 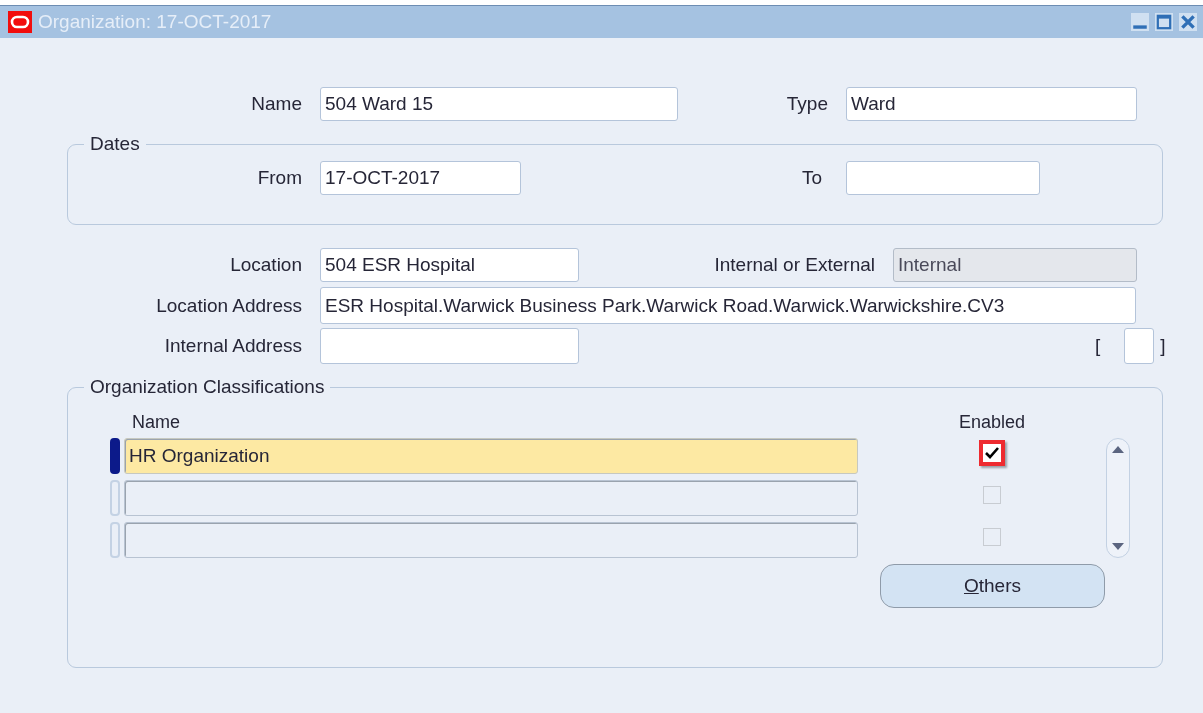 What do you see at coordinates (265, 265) in the screenshot?
I see `field-label: Location` at bounding box center [265, 265].